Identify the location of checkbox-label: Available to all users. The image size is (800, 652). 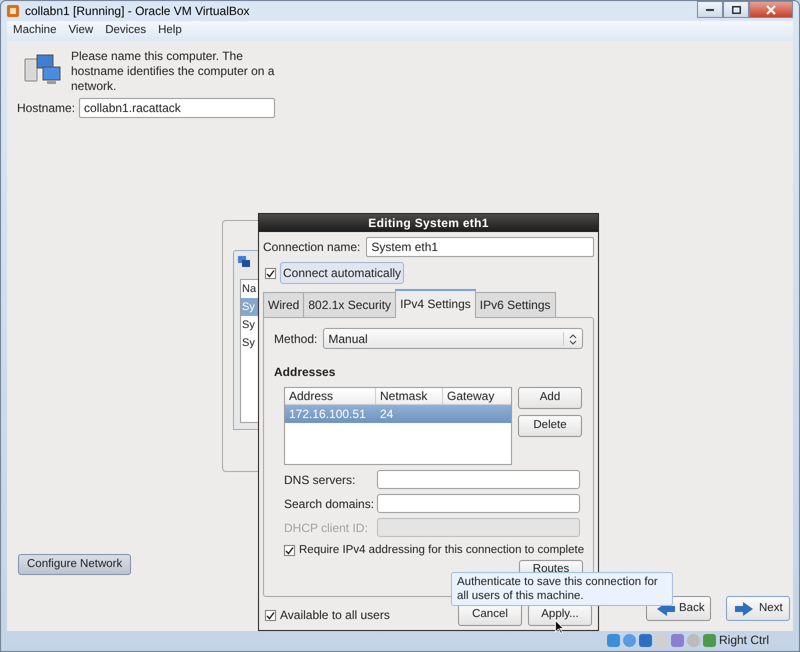
(335, 615).